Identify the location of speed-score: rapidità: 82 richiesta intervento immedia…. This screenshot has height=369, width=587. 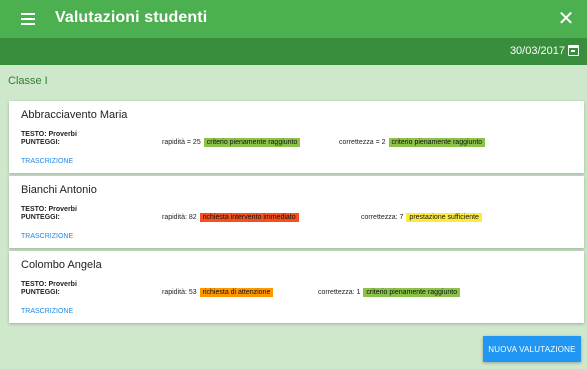
(230, 217).